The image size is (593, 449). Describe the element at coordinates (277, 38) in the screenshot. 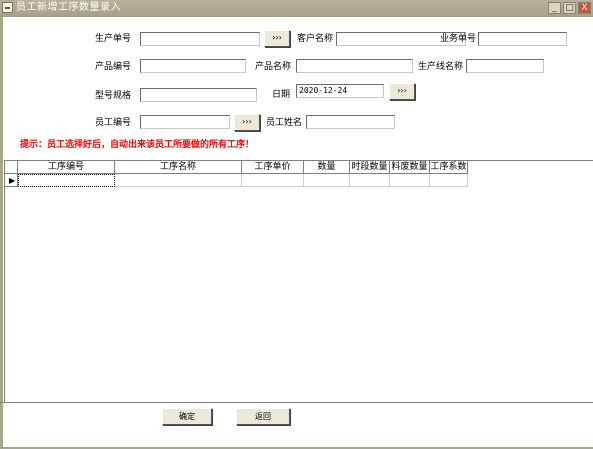

I see `production-no-lookup-button: ›››` at that location.